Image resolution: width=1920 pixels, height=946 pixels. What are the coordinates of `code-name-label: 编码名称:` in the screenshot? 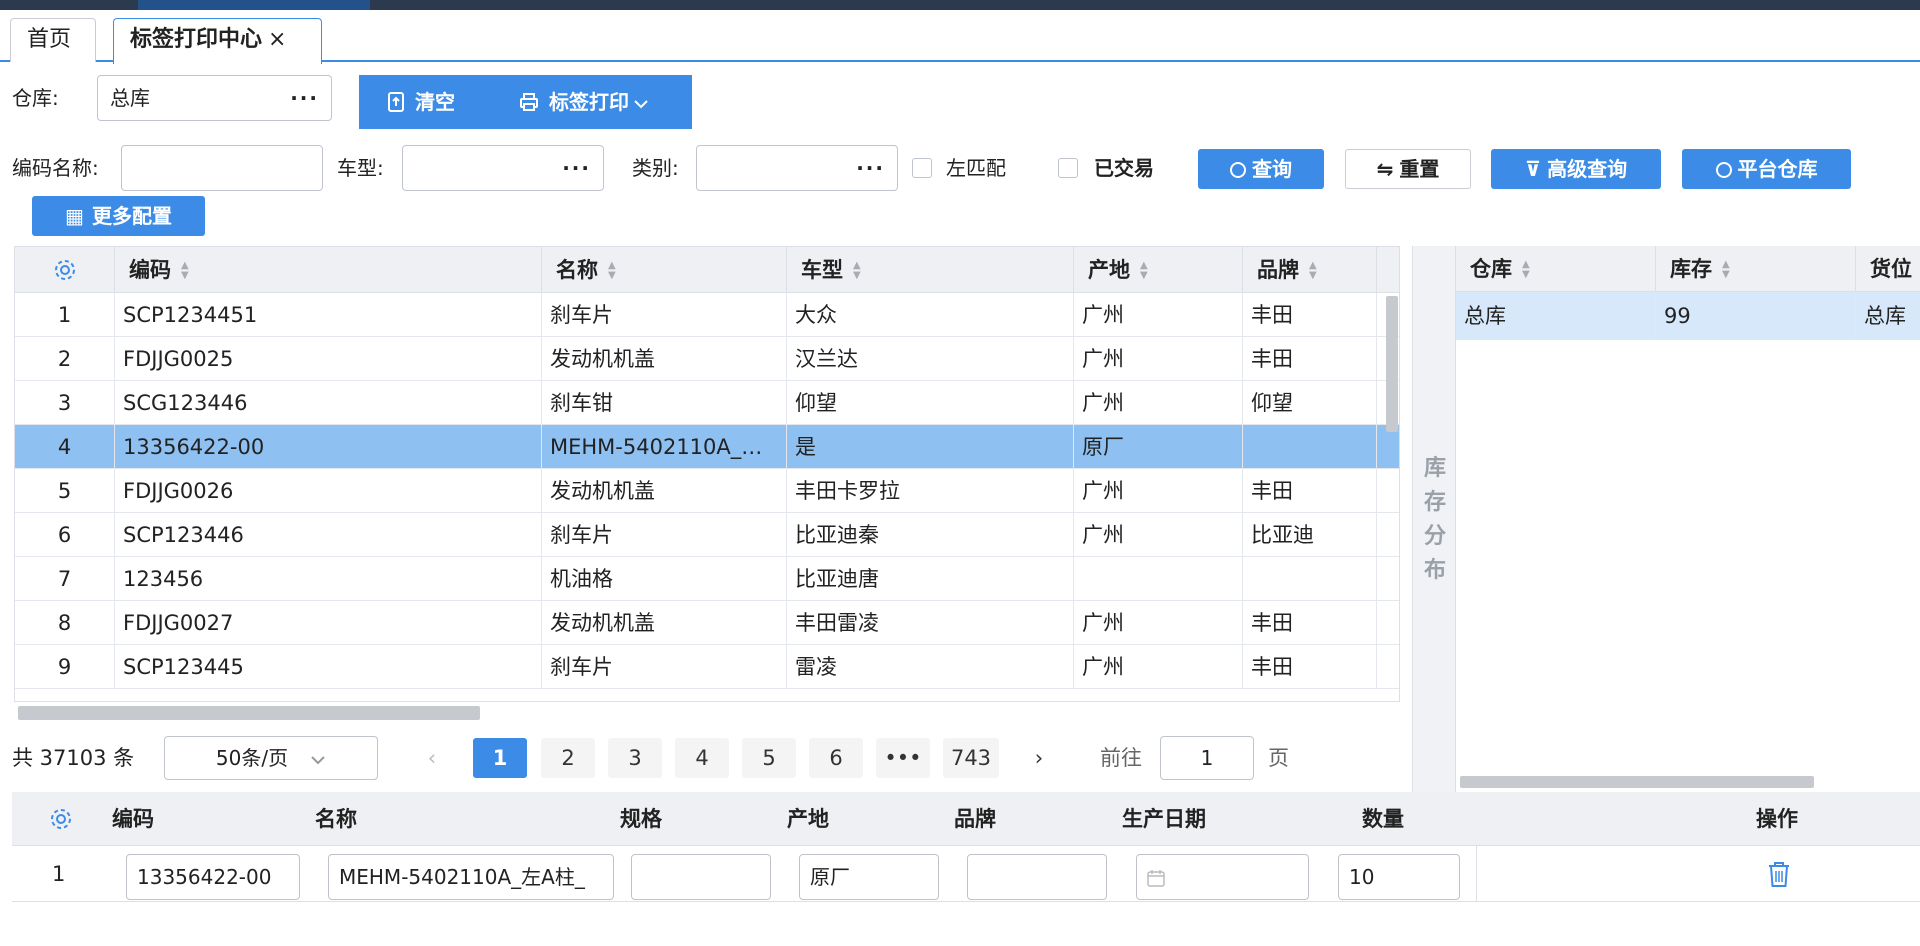 It's located at (55, 168).